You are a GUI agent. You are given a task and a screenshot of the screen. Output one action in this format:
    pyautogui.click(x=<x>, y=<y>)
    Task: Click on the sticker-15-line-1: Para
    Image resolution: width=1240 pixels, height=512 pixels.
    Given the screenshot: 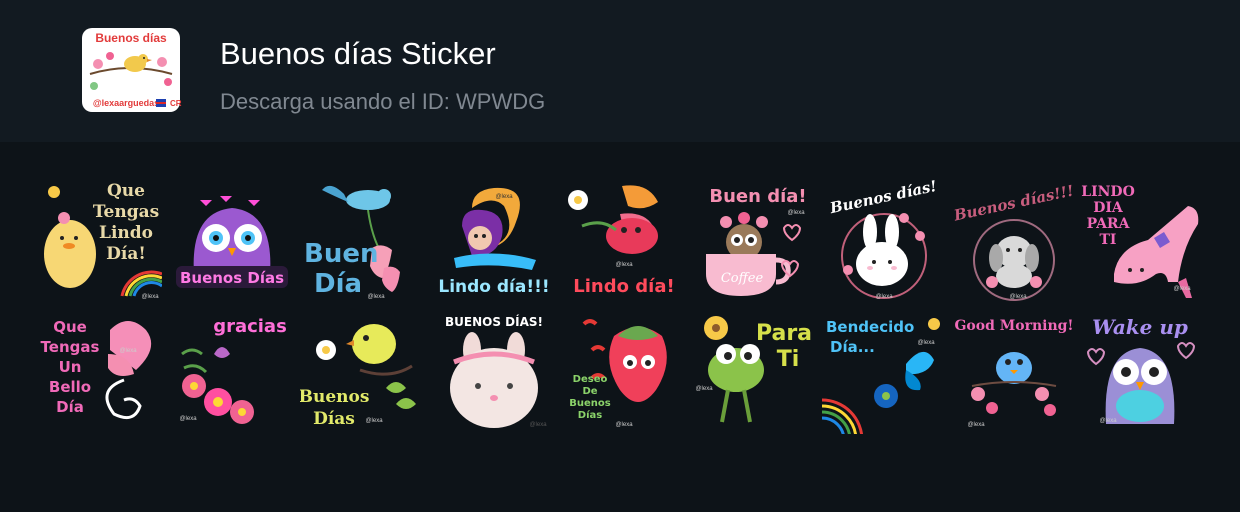 What is the action you would take?
    pyautogui.click(x=784, y=333)
    